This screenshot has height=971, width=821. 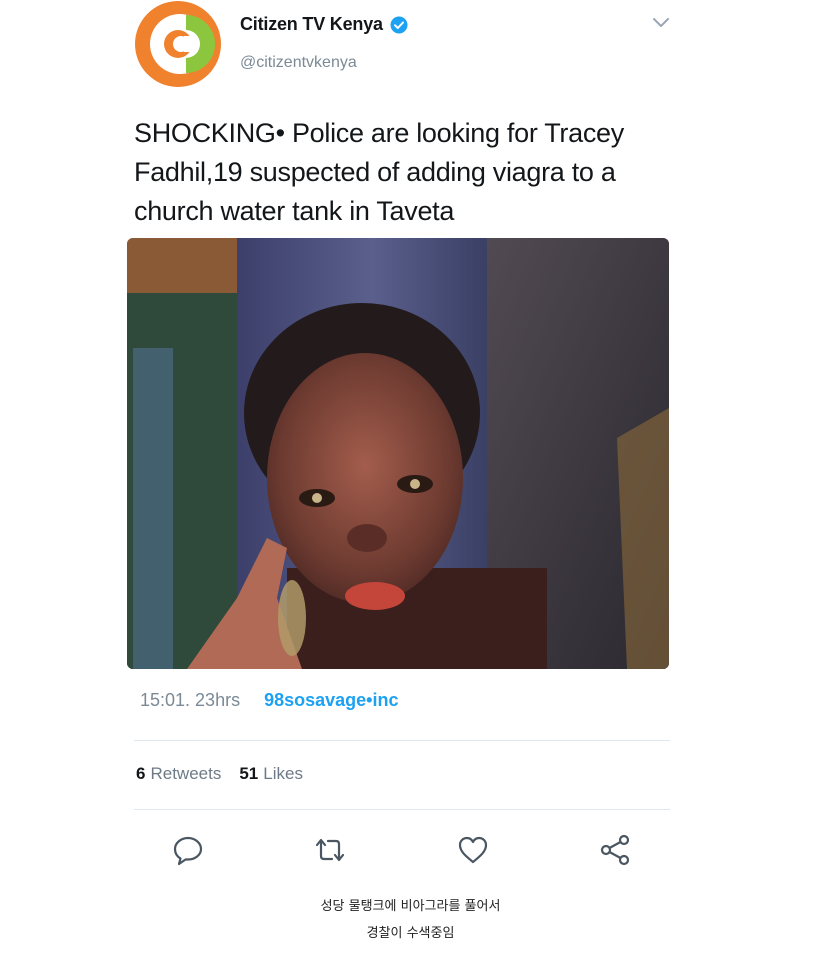 I want to click on retweet-icon, so click(x=330, y=850).